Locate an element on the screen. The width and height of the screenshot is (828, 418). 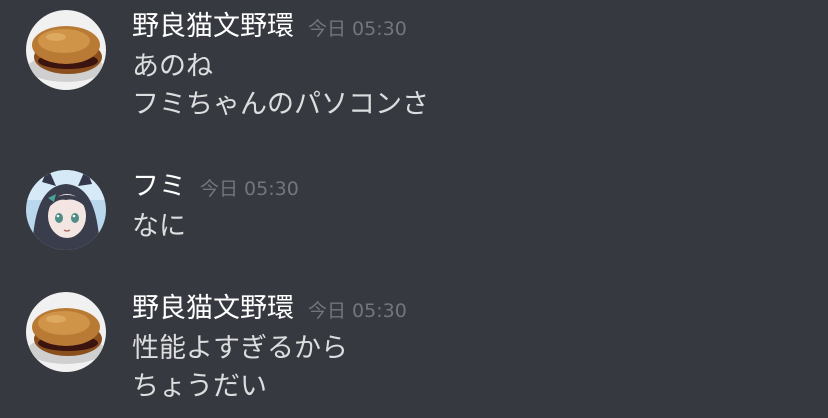
username: フミ is located at coordinates (159, 186).